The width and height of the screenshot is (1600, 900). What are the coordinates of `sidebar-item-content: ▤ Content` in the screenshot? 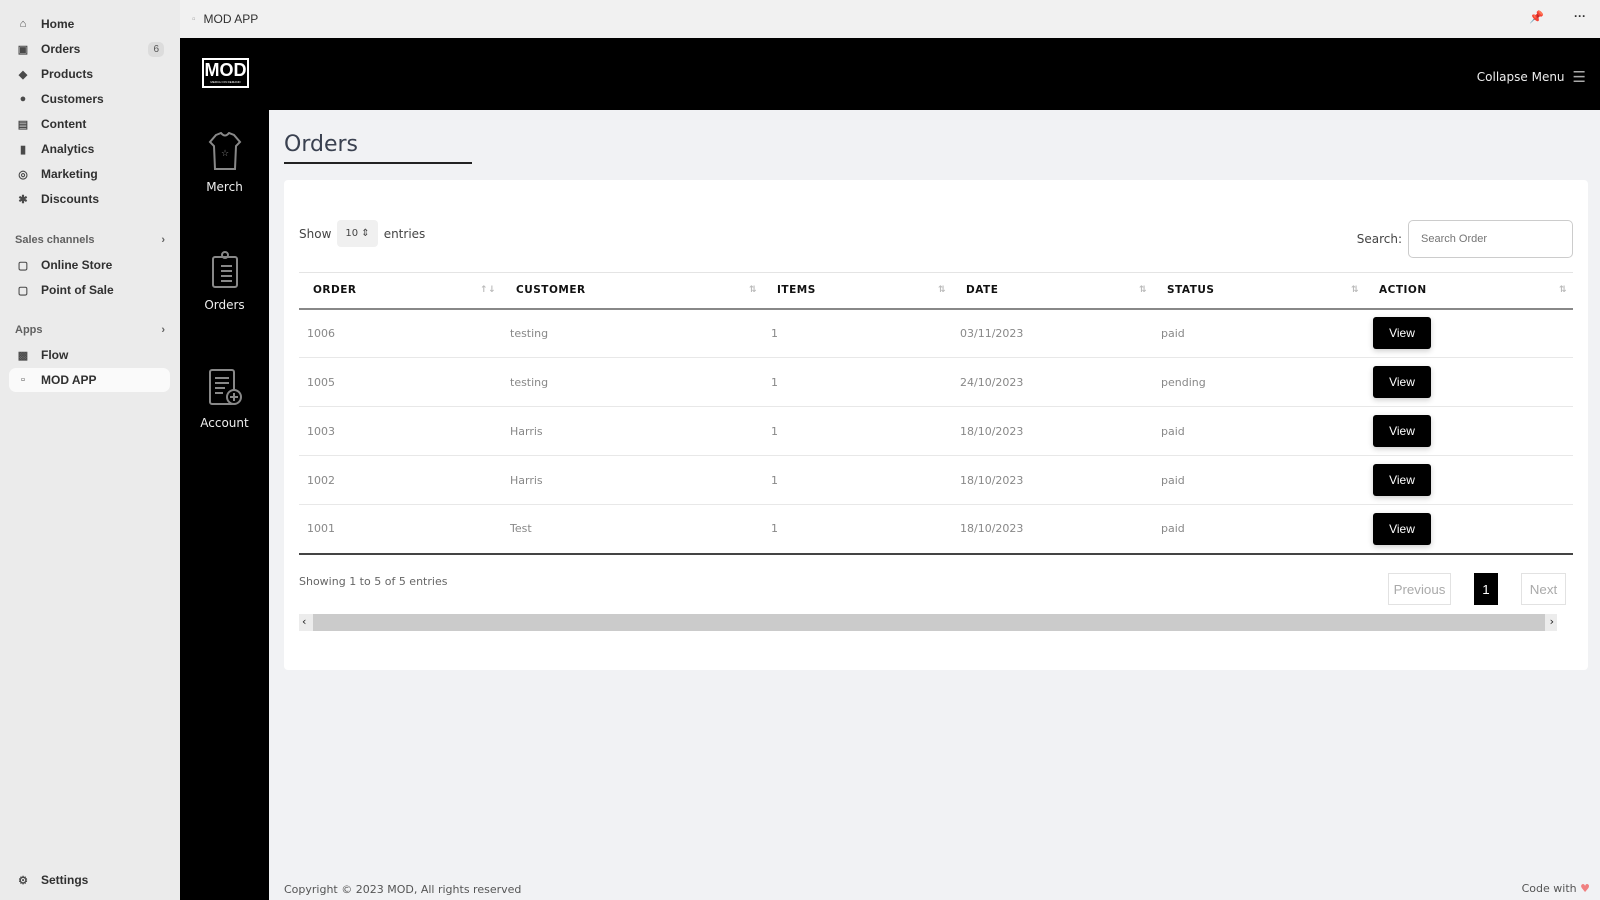 It's located at (89, 124).